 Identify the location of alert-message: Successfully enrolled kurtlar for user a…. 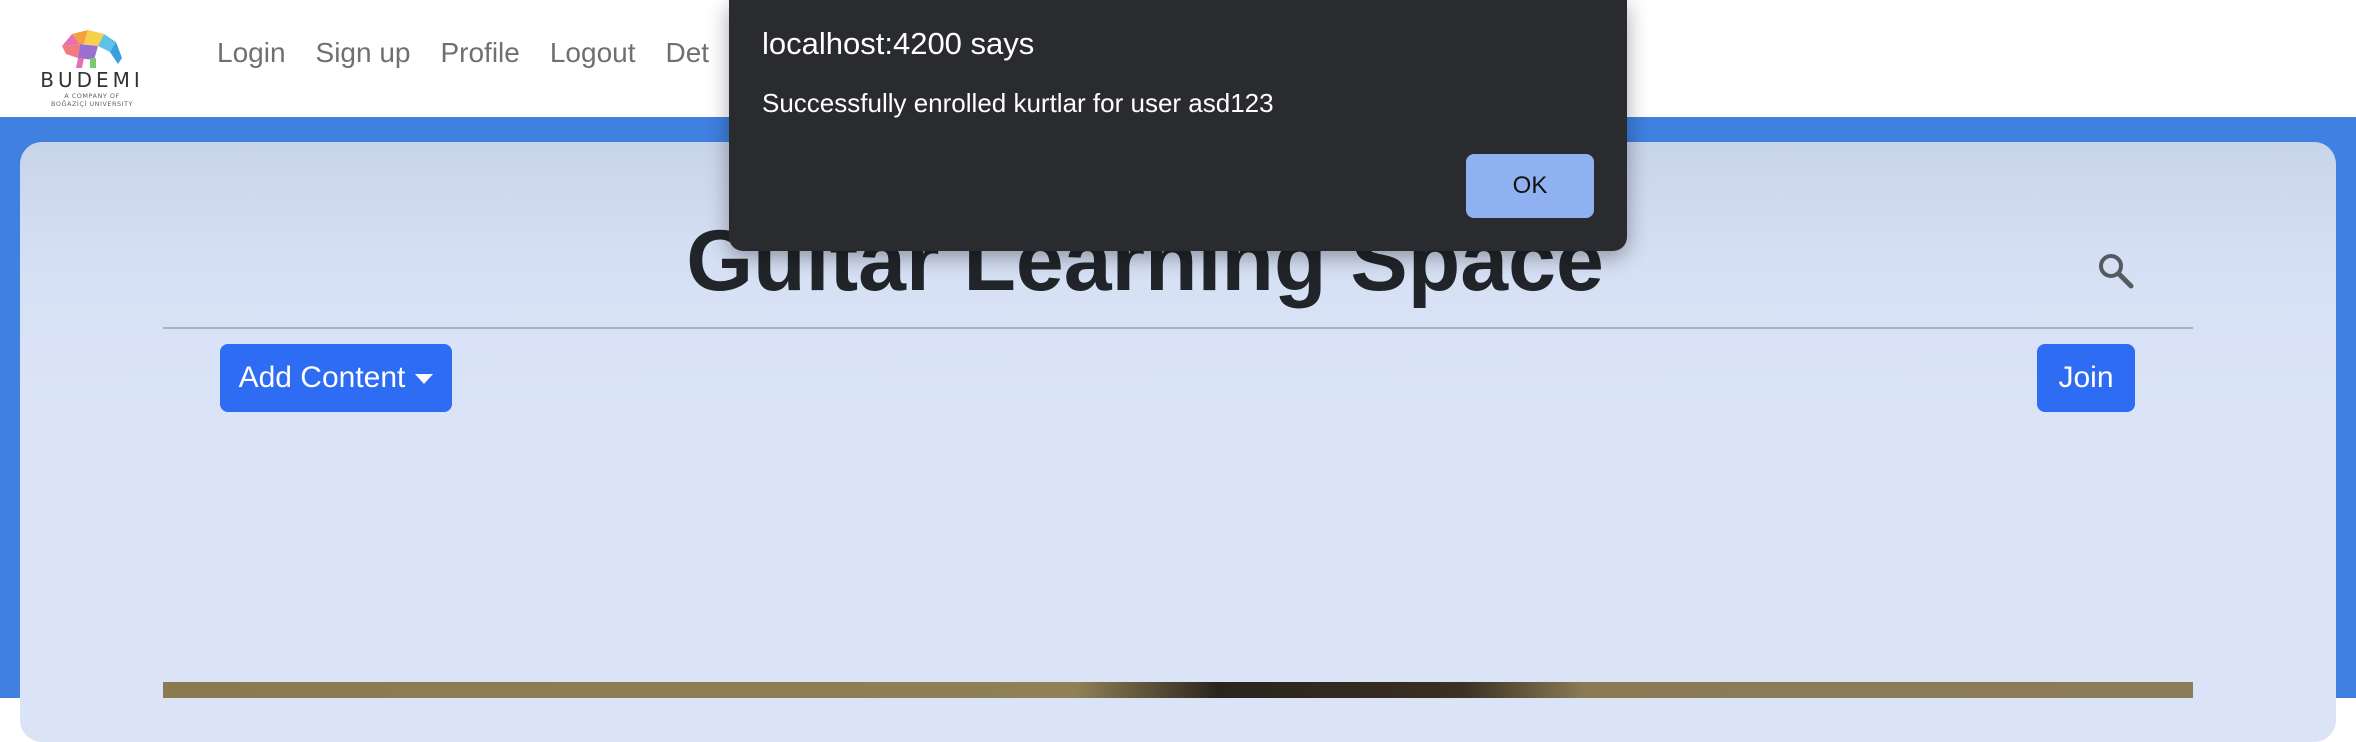
(1018, 103).